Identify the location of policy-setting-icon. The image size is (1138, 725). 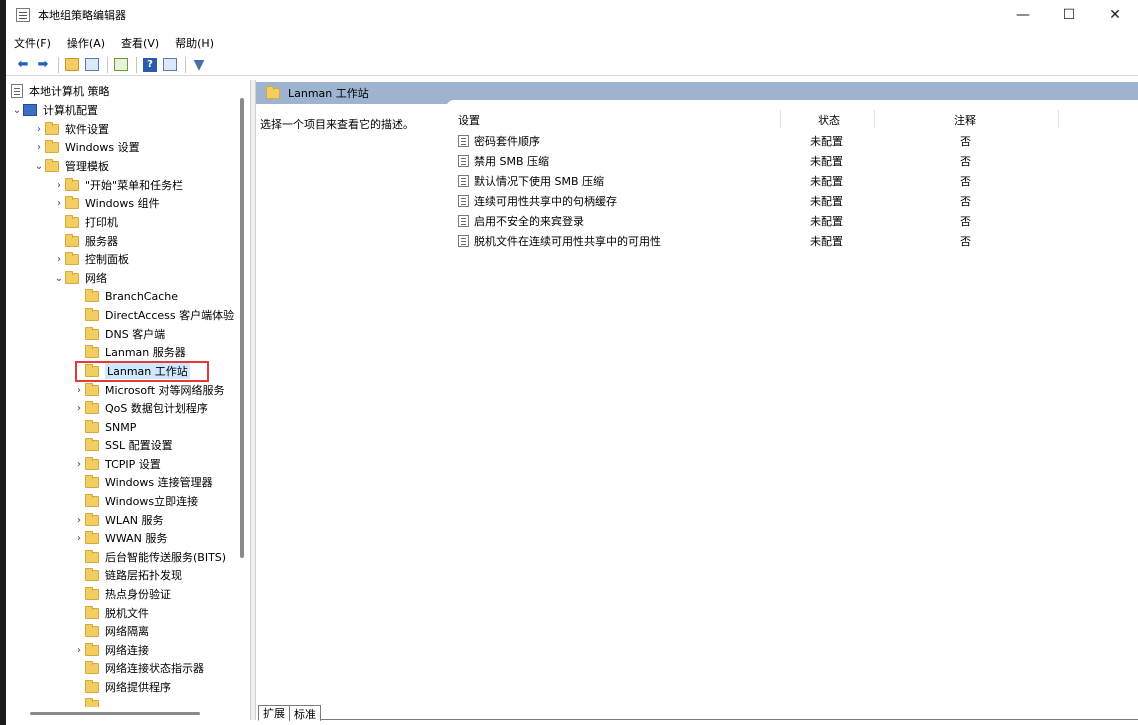
(463, 161).